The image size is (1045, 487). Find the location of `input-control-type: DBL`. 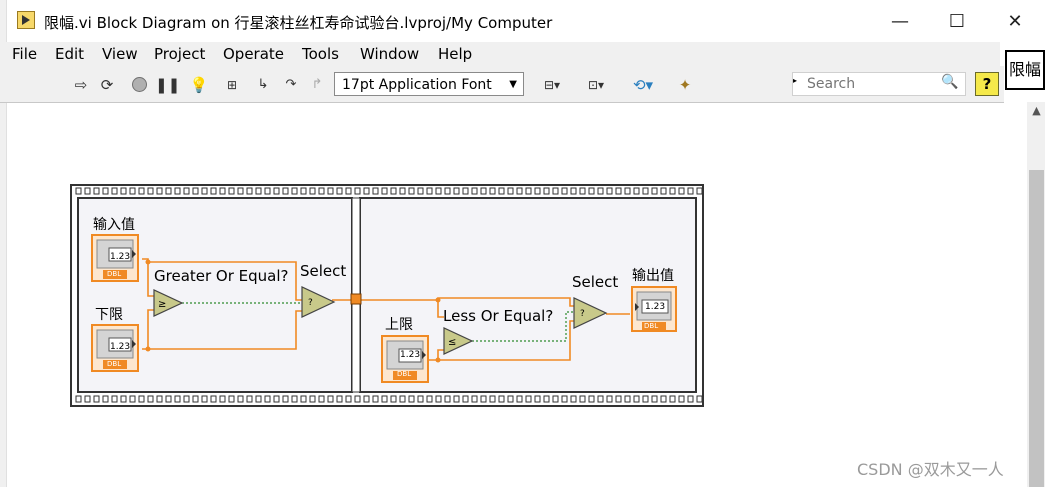

input-control-type: DBL is located at coordinates (114, 274).